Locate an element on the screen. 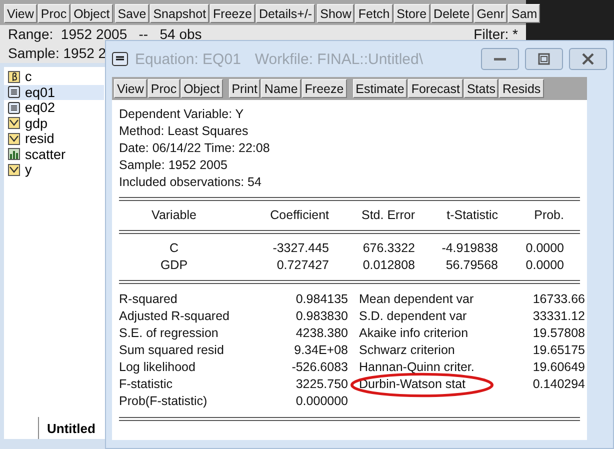 The height and width of the screenshot is (449, 614). output-line: Sample: 1952 2005 is located at coordinates (173, 165).